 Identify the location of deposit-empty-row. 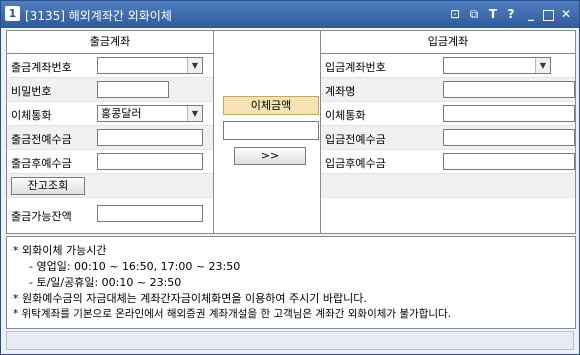
(448, 186).